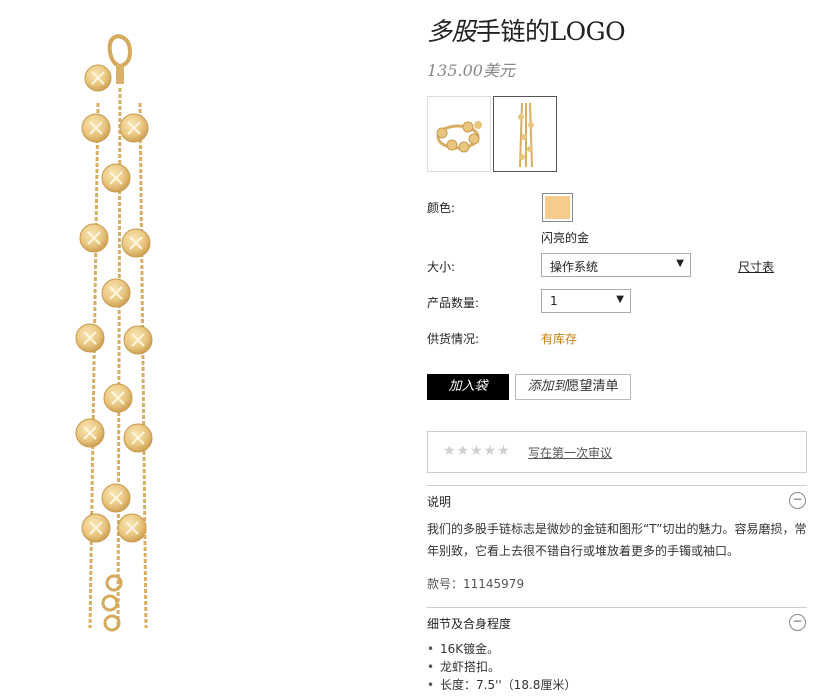 The width and height of the screenshot is (817, 699). Describe the element at coordinates (453, 339) in the screenshot. I see `availability-label: 供货情况:` at that location.